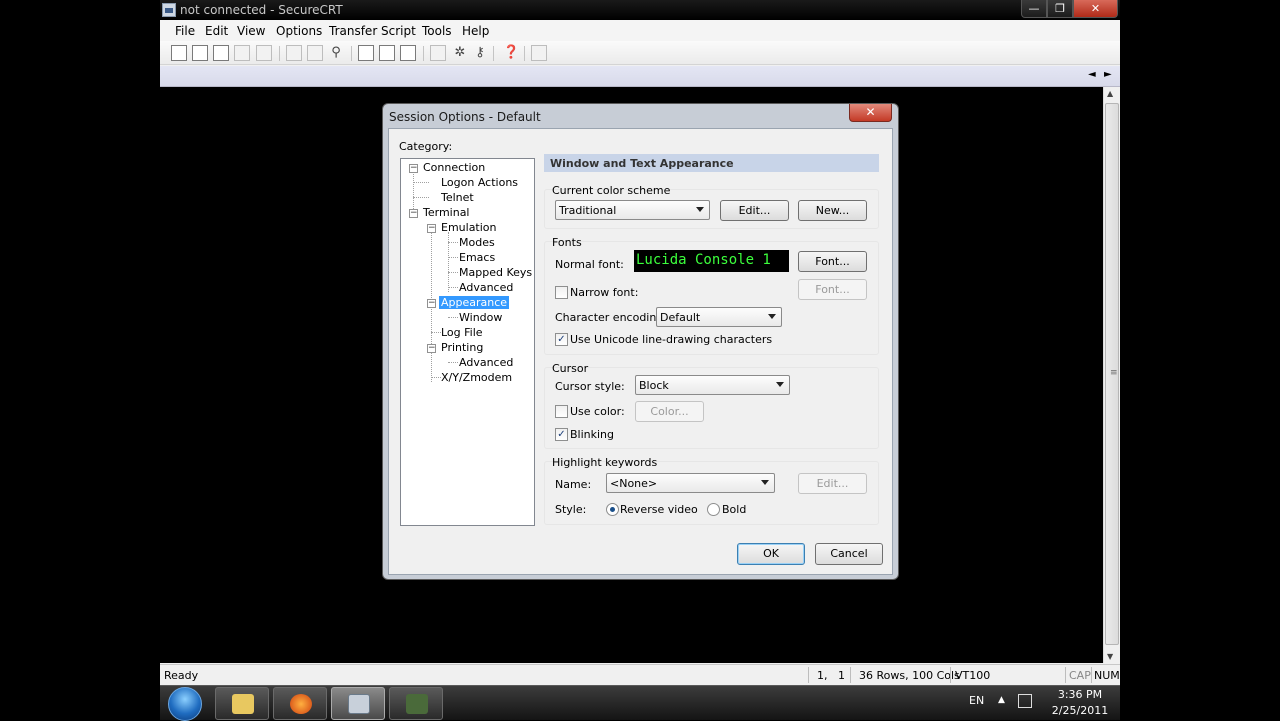 This screenshot has height=721, width=1280. Describe the element at coordinates (315, 53) in the screenshot. I see `paste-icon` at that location.